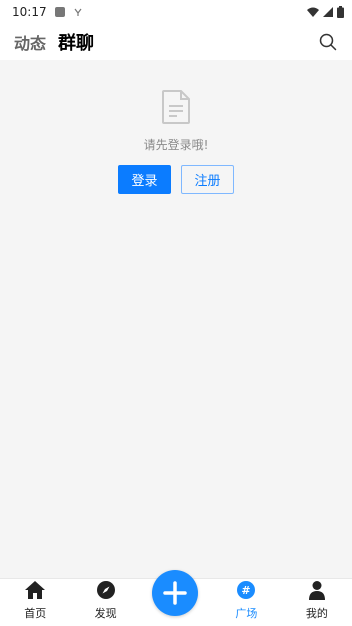 The height and width of the screenshot is (626, 352). Describe the element at coordinates (105, 602) in the screenshot. I see `tabbar-item-discover: 发现` at that location.